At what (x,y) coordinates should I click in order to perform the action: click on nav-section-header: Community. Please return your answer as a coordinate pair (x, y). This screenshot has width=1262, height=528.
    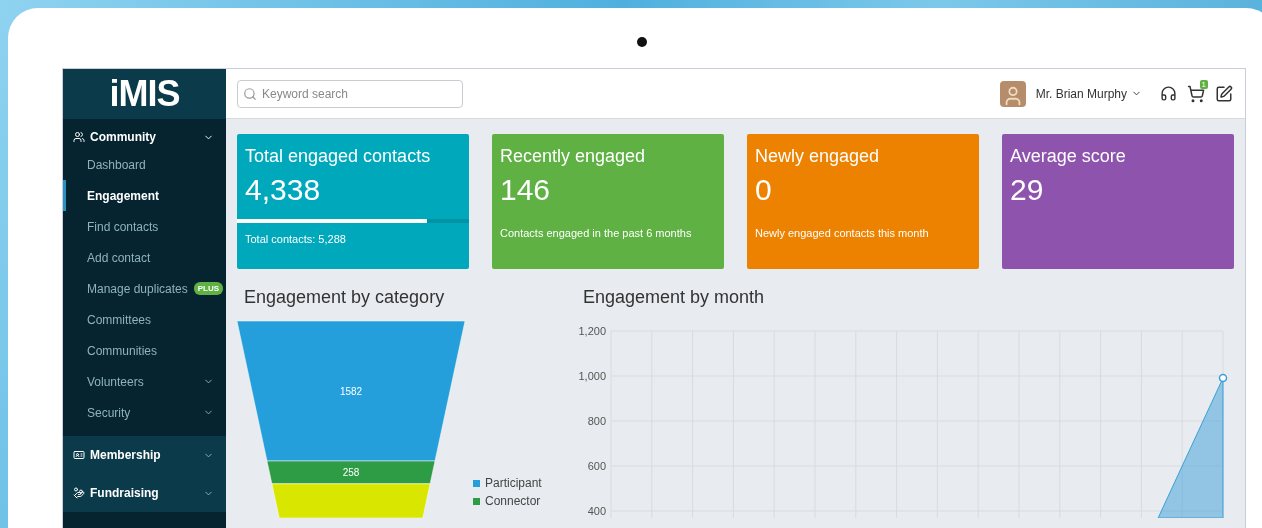
    Looking at the image, I should click on (144, 137).